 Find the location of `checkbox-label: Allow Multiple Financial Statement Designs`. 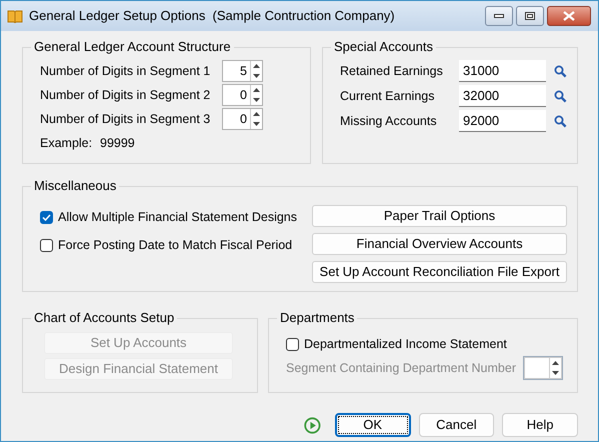

checkbox-label: Allow Multiple Financial Statement Designs is located at coordinates (177, 217).